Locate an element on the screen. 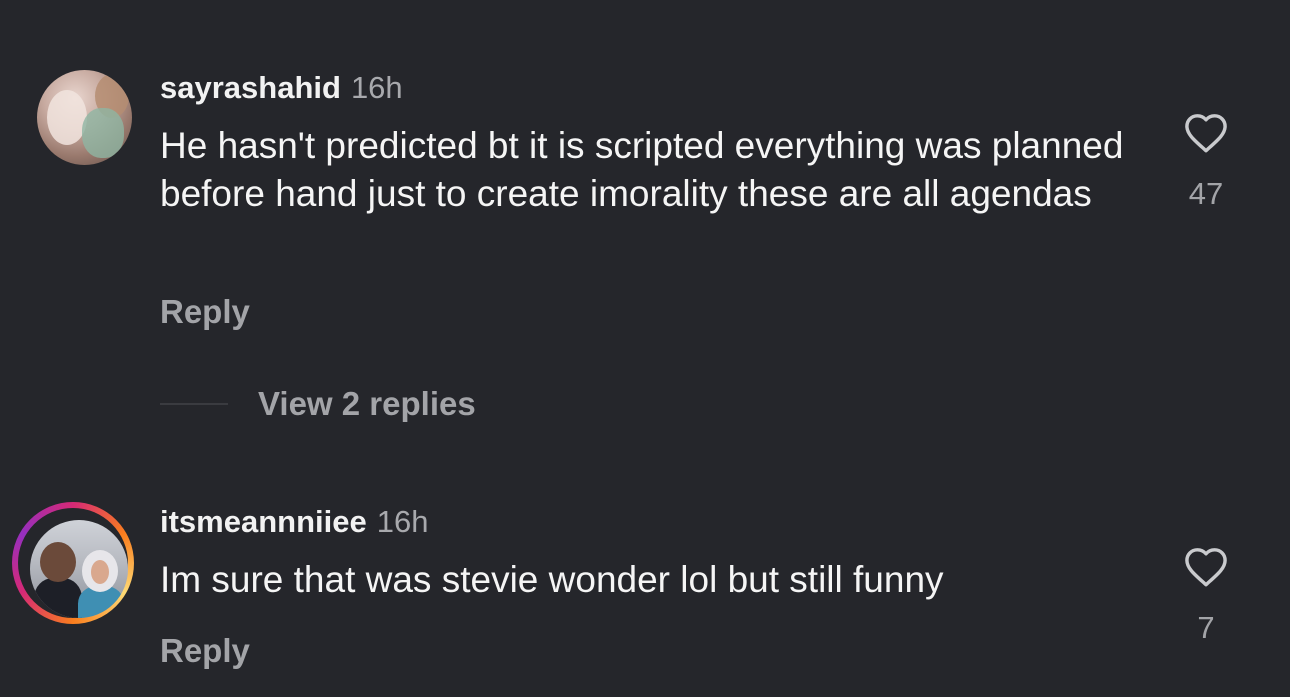 The image size is (1290, 697). comment-header: sayrashahid 16h is located at coordinates (281, 88).